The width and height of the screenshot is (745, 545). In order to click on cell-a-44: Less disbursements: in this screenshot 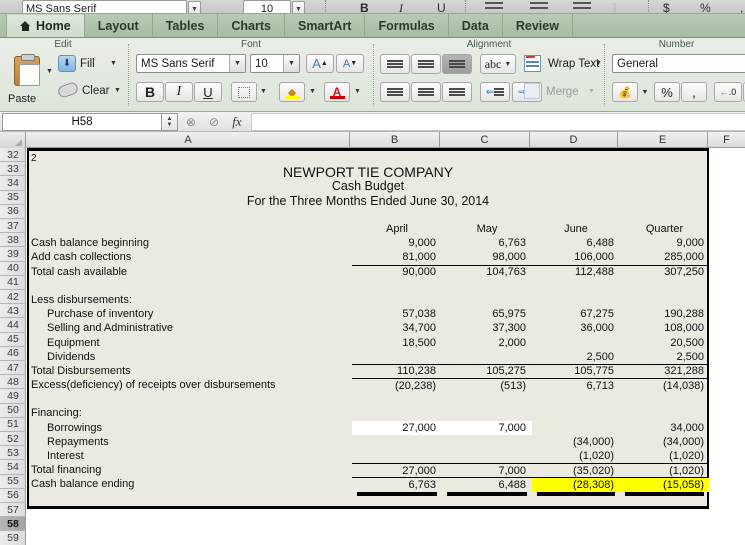, I will do `click(191, 300)`.